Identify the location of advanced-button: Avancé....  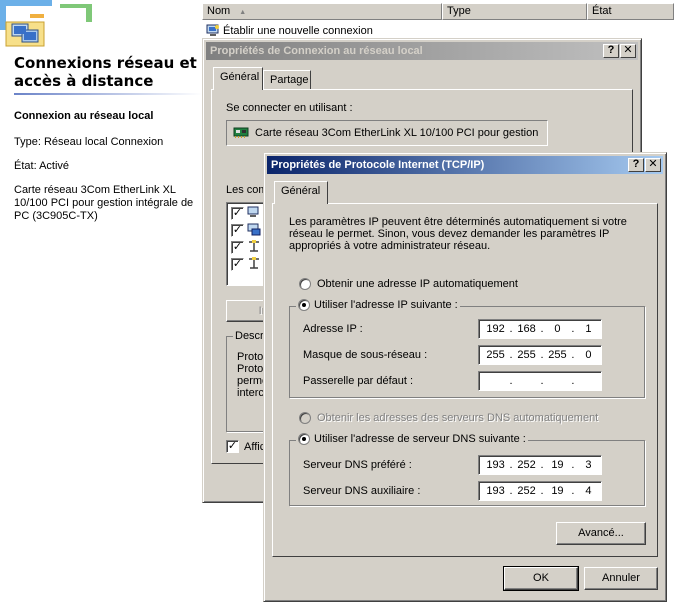
(601, 533).